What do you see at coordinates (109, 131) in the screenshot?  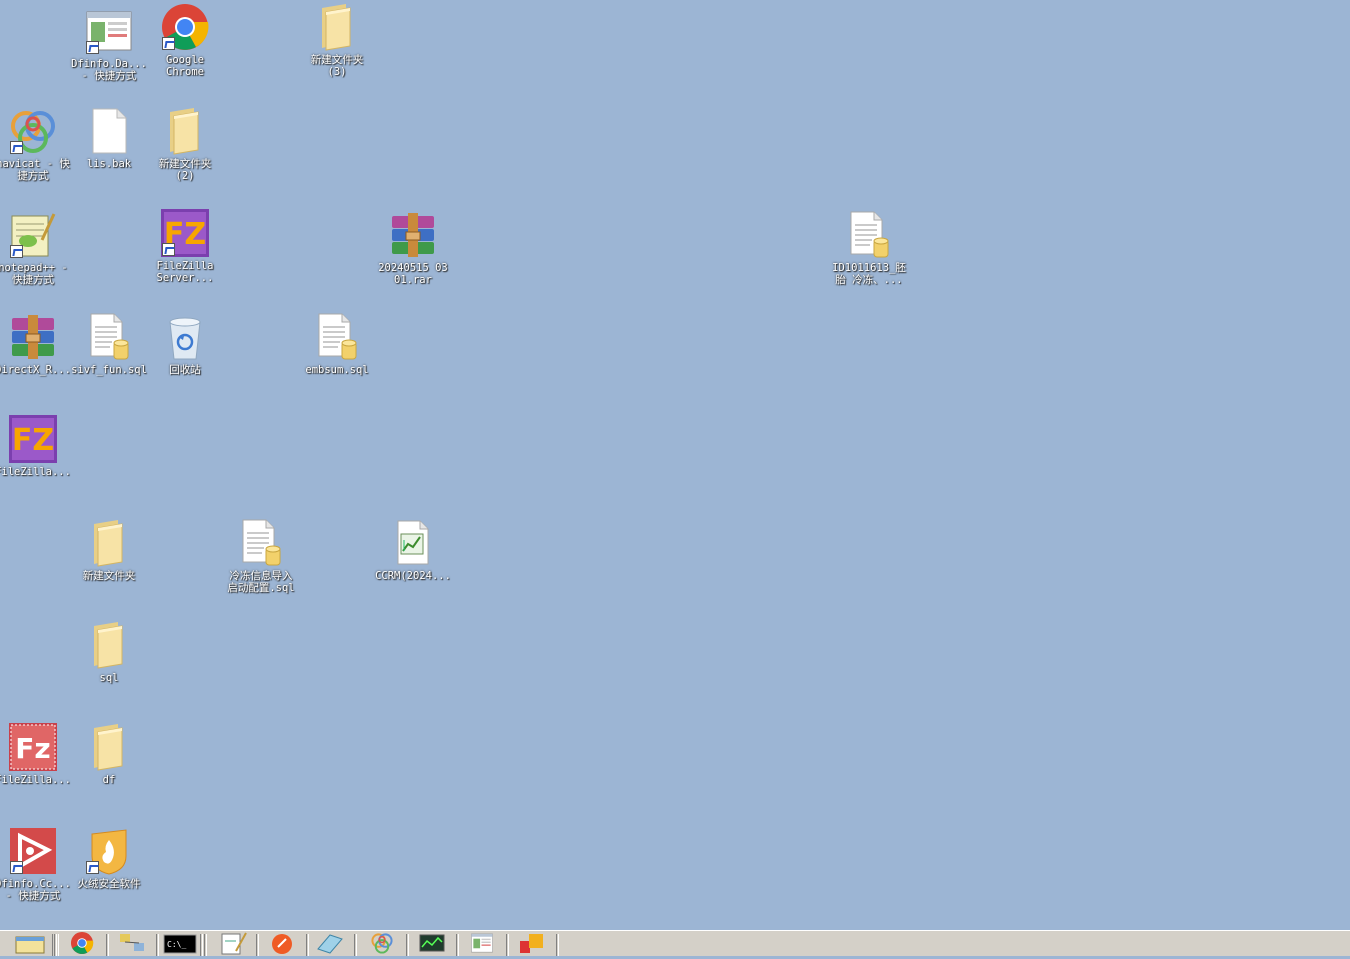 I see `blank-file-icon` at bounding box center [109, 131].